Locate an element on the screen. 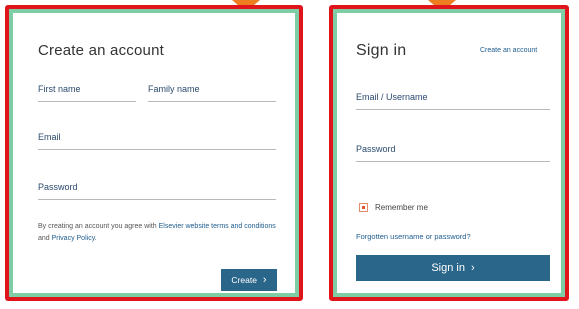 This screenshot has width=579, height=309. checkmark-icon is located at coordinates (363, 207).